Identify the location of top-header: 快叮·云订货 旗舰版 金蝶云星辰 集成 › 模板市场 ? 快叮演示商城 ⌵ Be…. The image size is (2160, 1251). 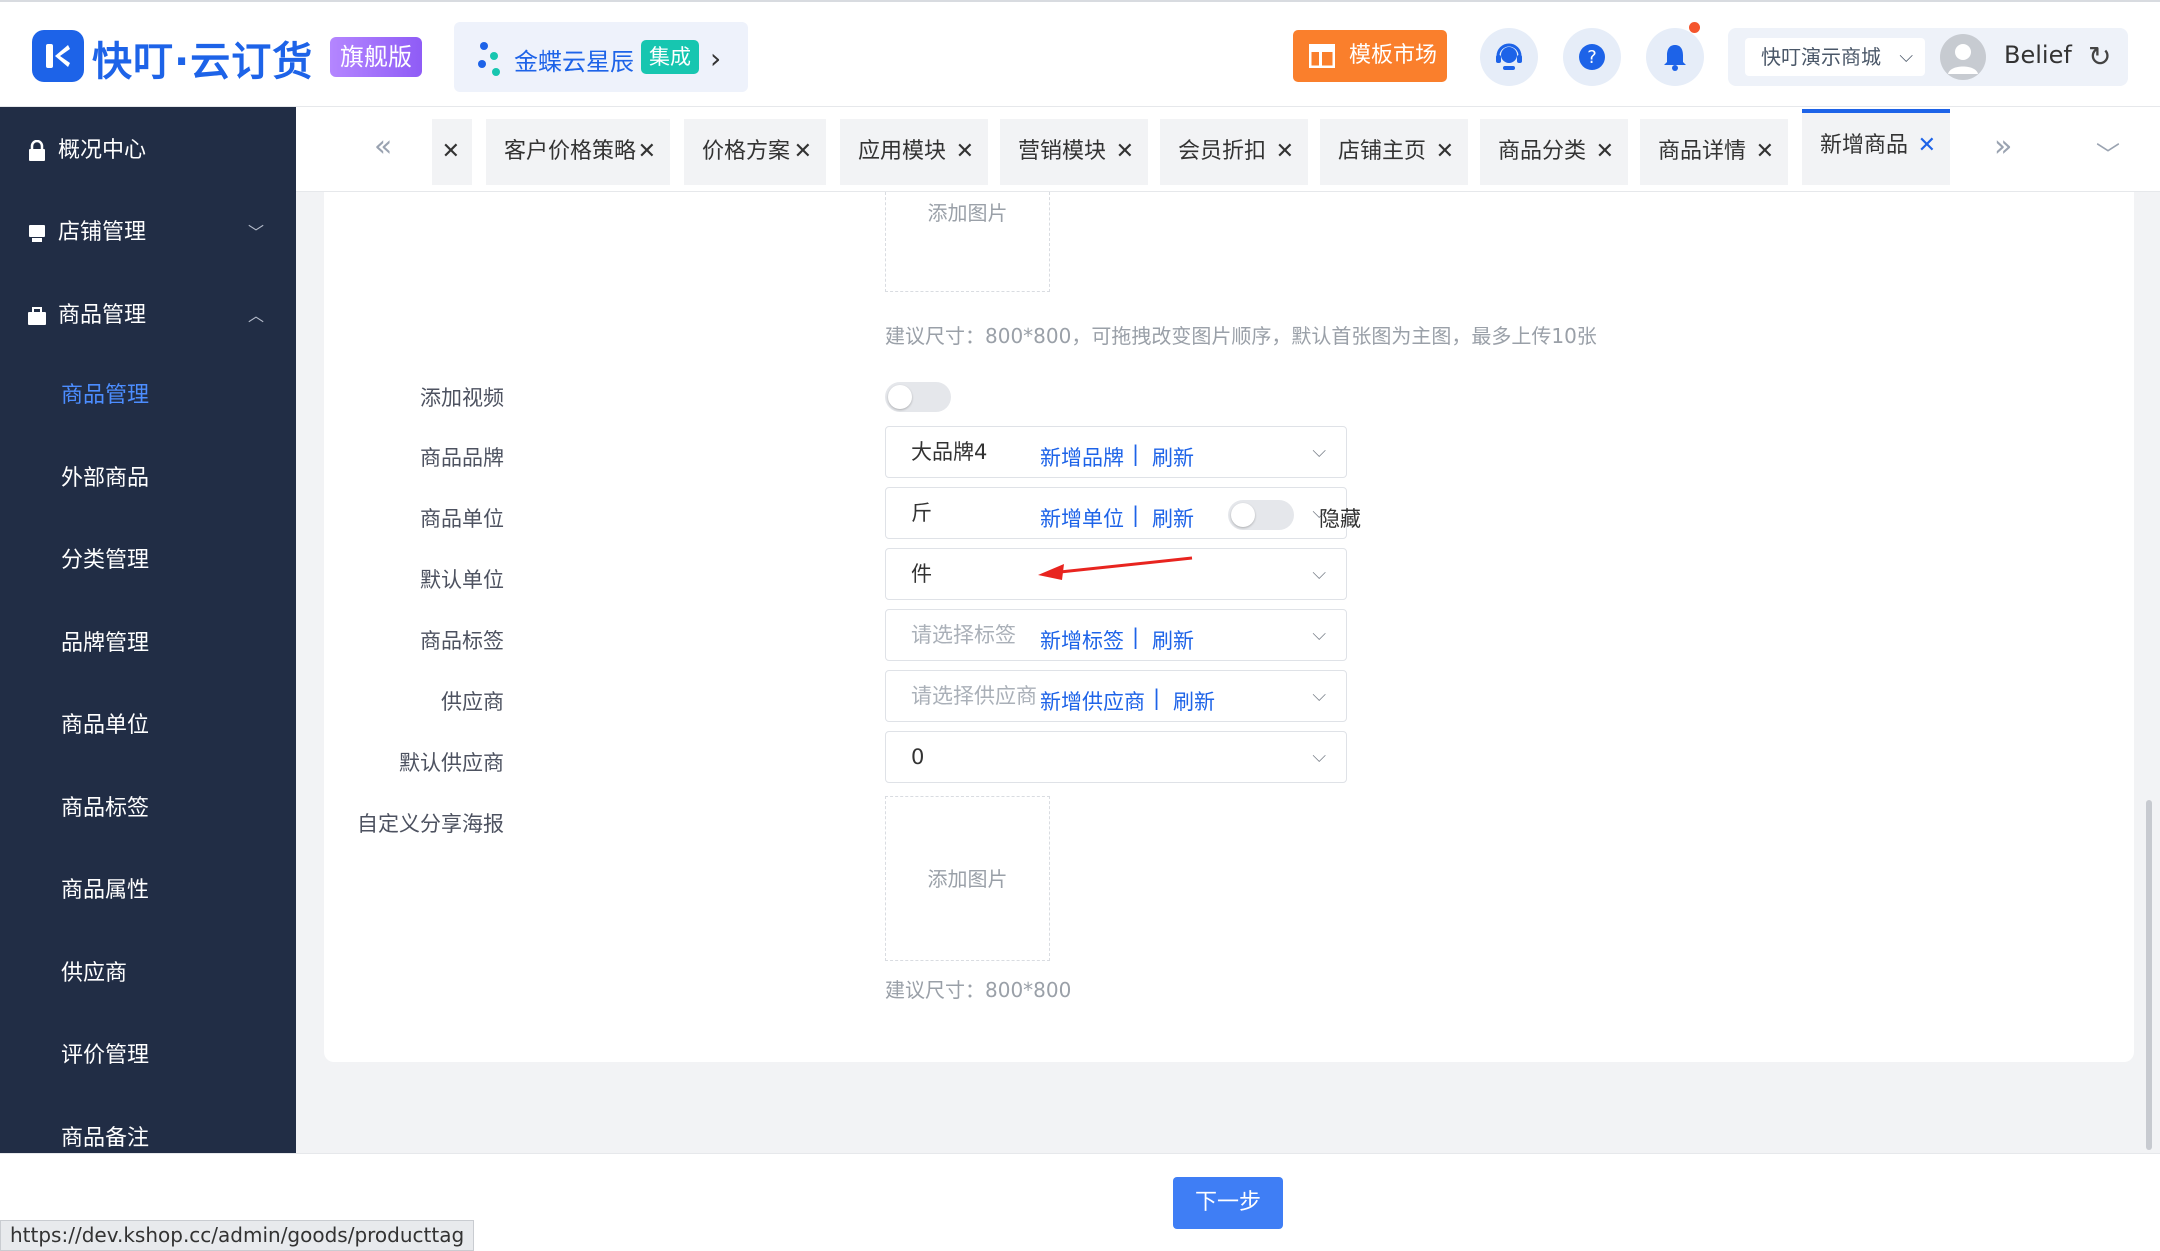
(1080, 53).